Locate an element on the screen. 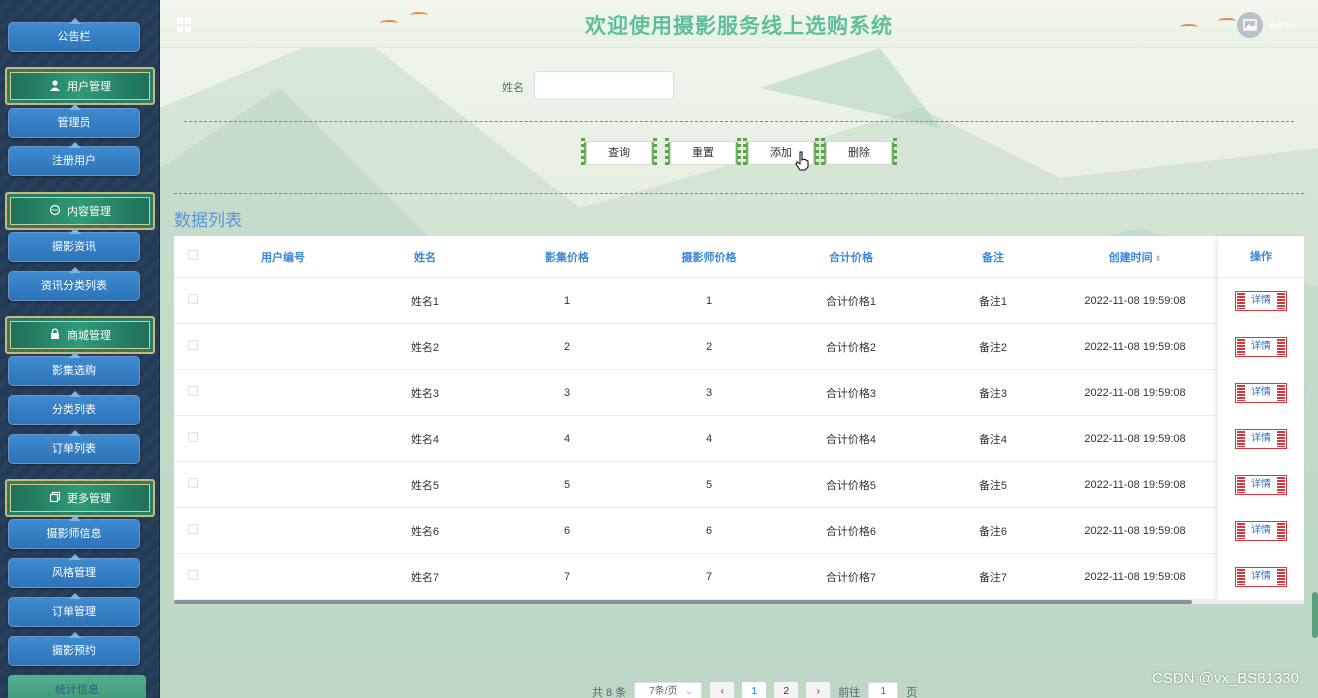  username: admin is located at coordinates (1282, 25).